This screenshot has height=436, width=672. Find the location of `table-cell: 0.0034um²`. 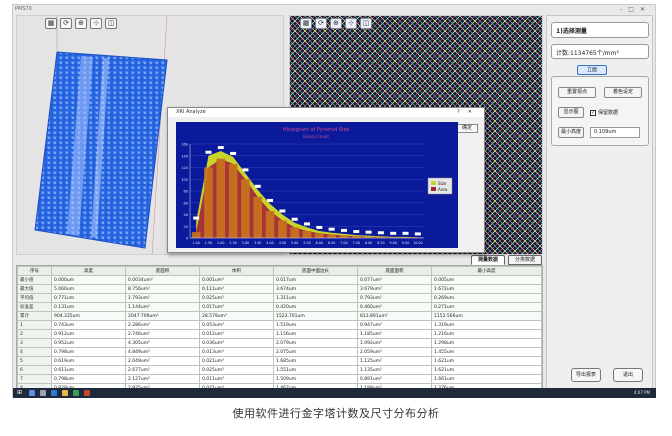

table-cell: 0.0034um² is located at coordinates (162, 280).